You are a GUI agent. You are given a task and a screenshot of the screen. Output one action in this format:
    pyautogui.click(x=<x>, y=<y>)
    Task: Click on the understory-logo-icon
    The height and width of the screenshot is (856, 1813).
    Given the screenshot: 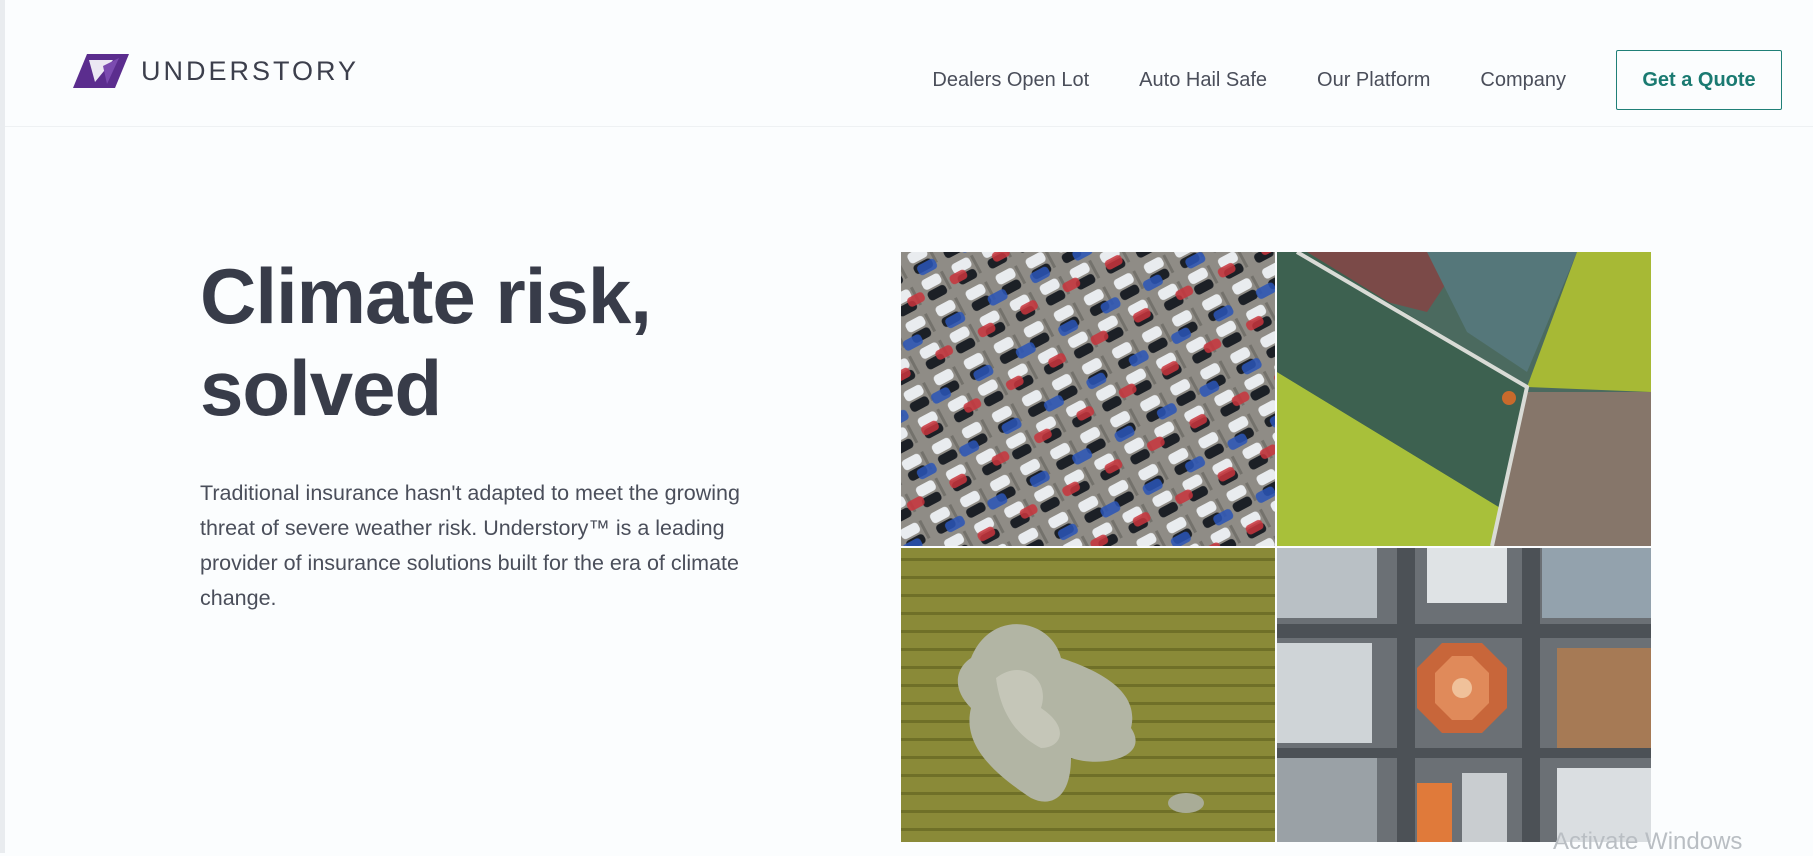 What is the action you would take?
    pyautogui.click(x=101, y=71)
    